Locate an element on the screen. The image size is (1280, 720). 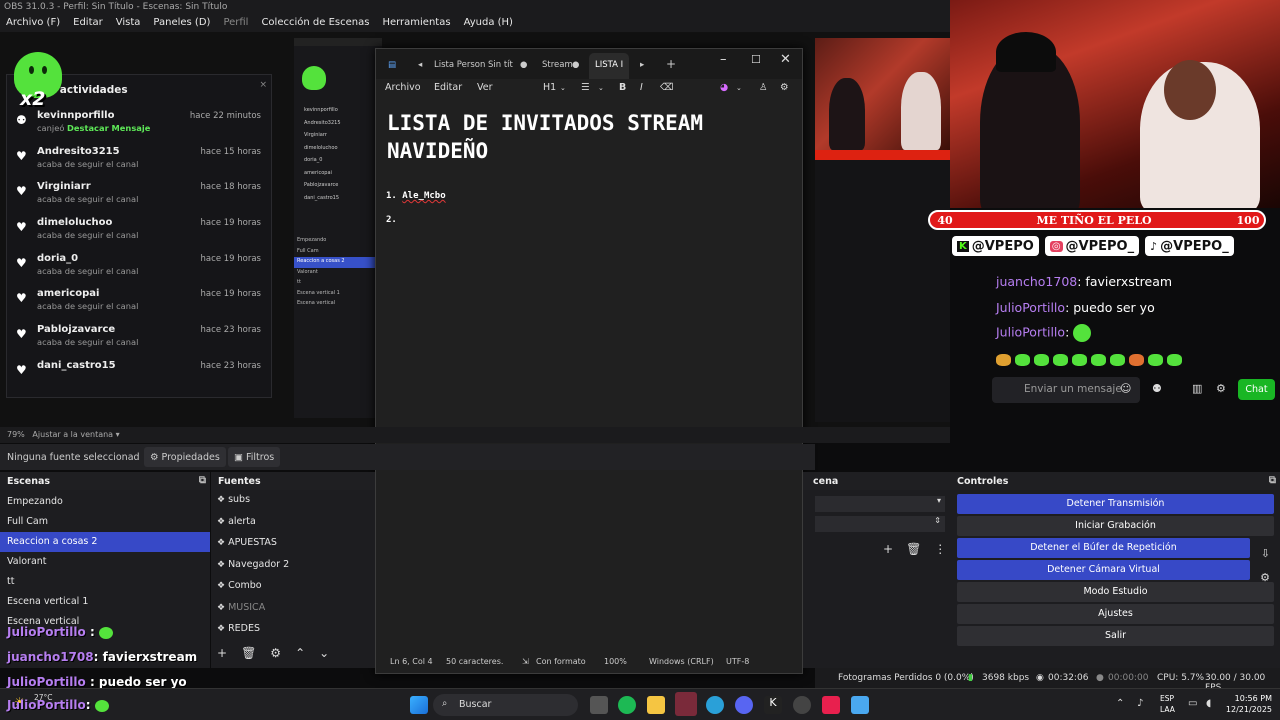
np-menu-editar: Editar is located at coordinates (448, 87).